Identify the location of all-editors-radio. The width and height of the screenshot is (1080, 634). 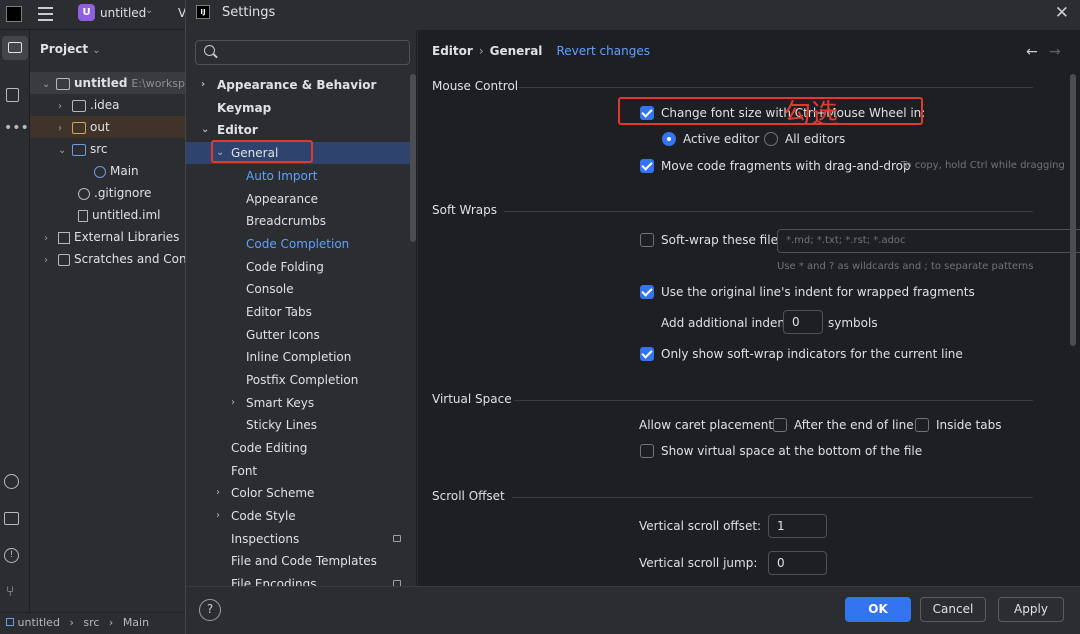
(771, 139).